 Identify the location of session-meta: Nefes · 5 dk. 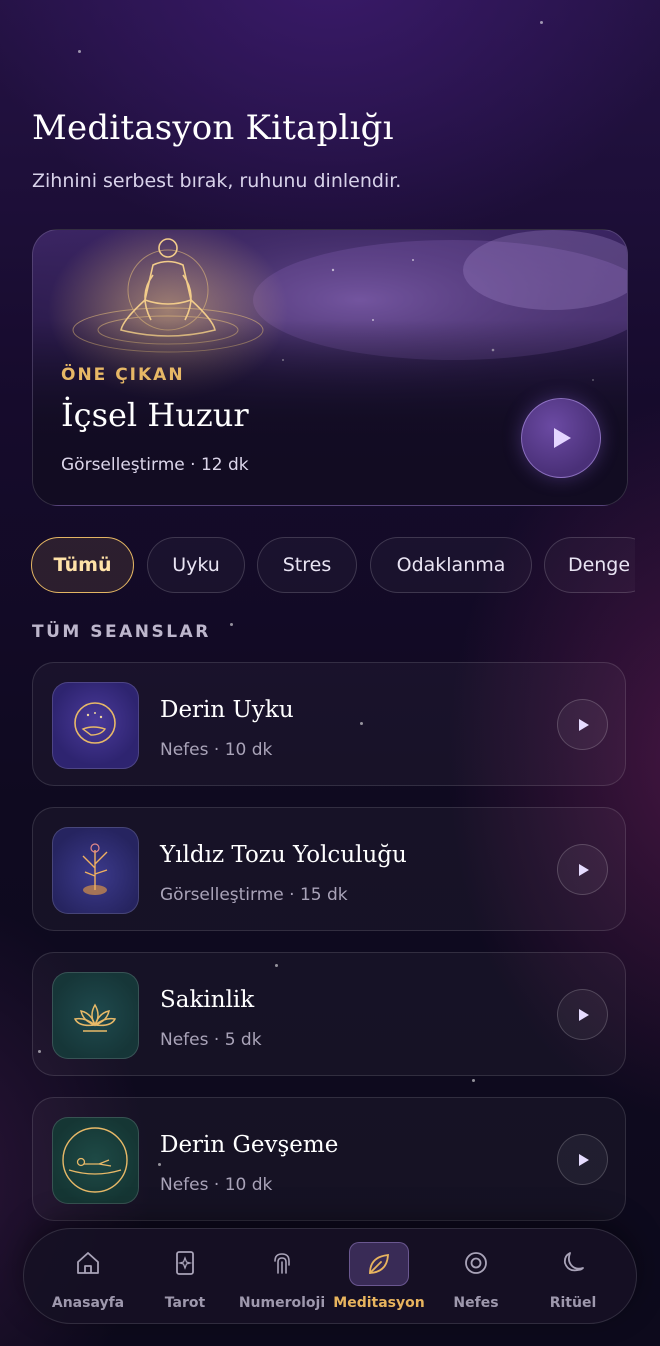
(211, 1040).